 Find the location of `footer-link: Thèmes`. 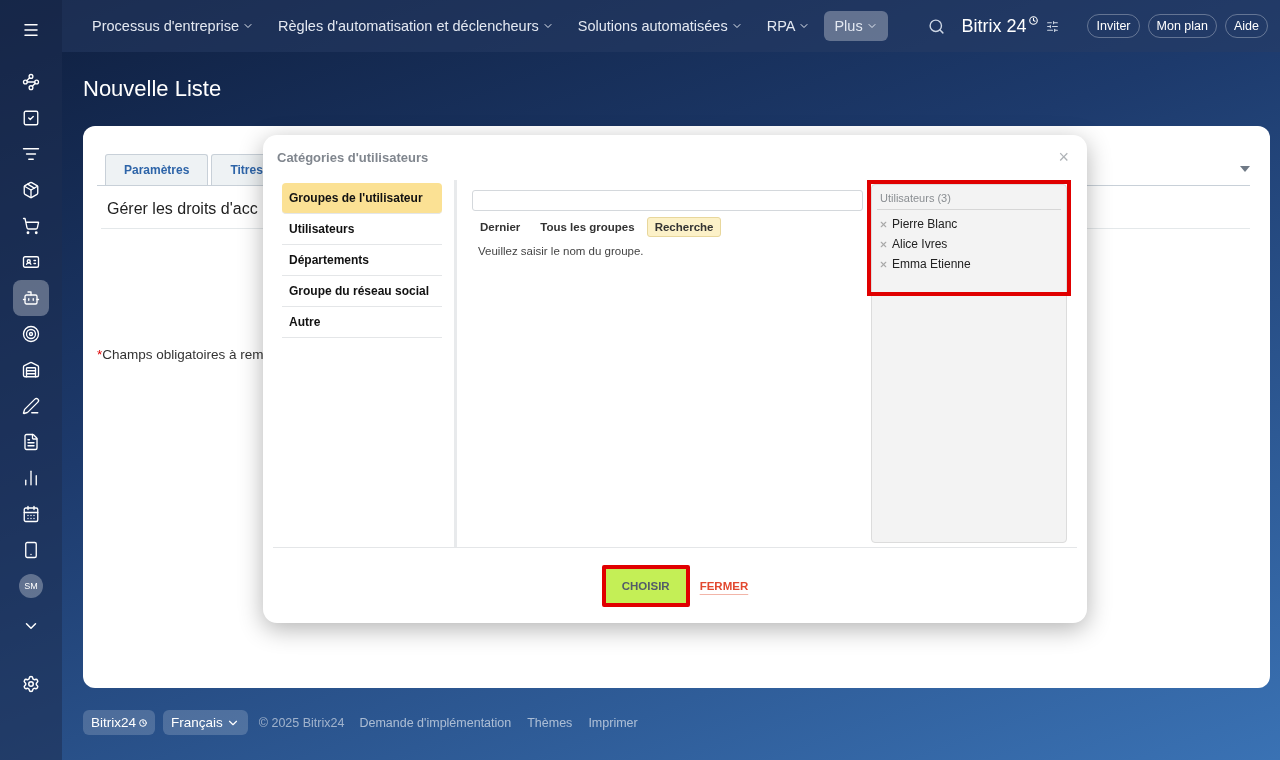

footer-link: Thèmes is located at coordinates (550, 722).